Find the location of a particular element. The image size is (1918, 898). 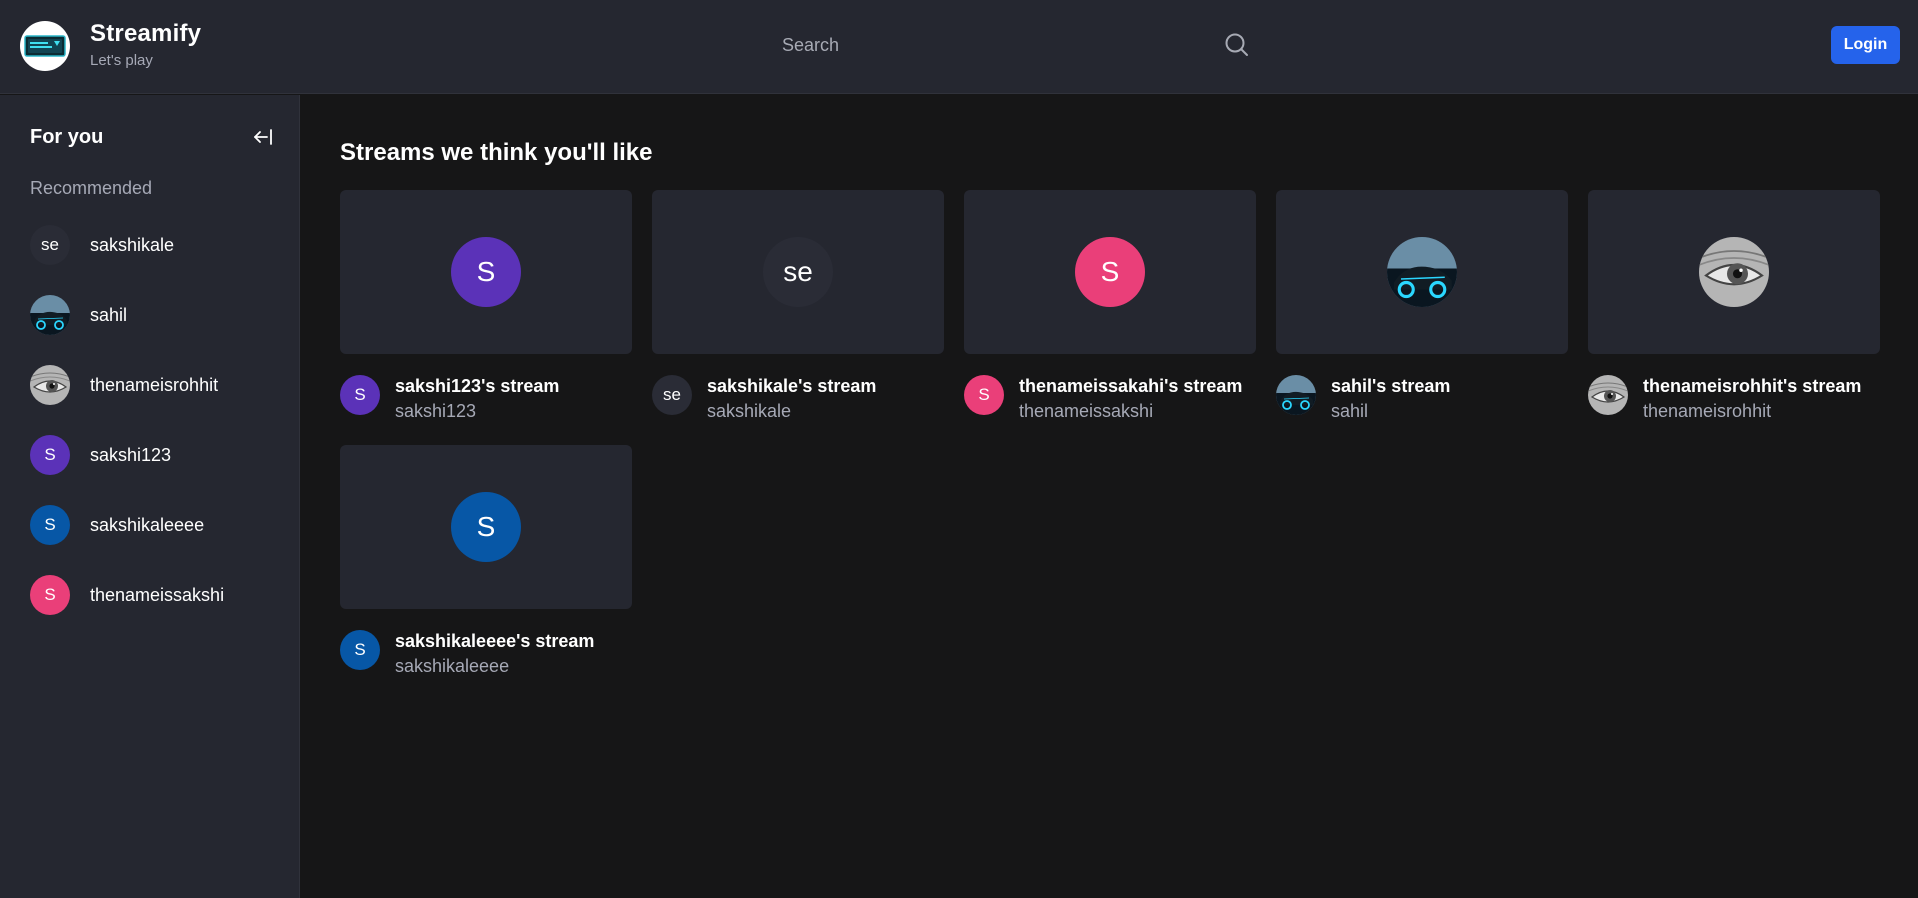

stream-title: thenameisrohhit's stream is located at coordinates (1752, 386).